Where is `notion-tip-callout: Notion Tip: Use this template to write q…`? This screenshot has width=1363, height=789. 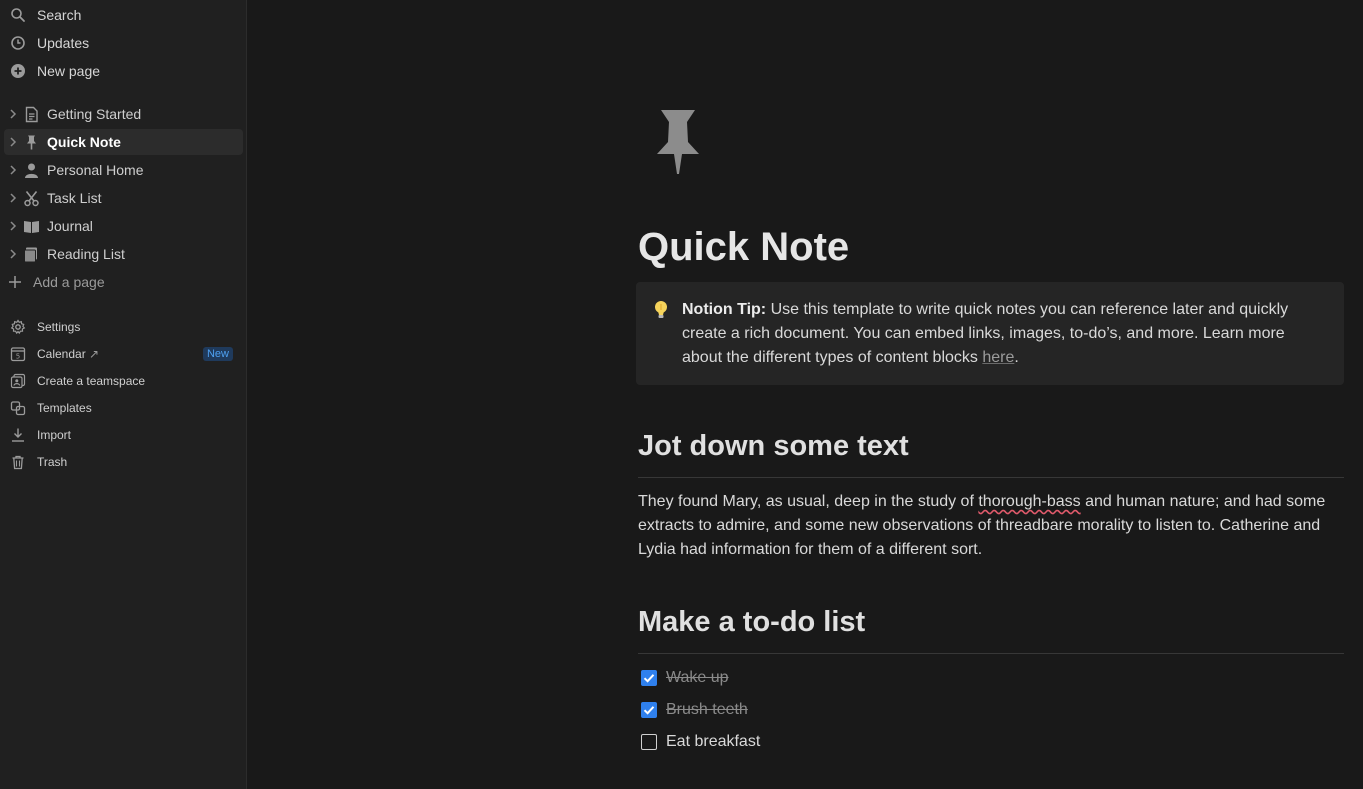
notion-tip-callout: Notion Tip: Use this template to write q… is located at coordinates (990, 333).